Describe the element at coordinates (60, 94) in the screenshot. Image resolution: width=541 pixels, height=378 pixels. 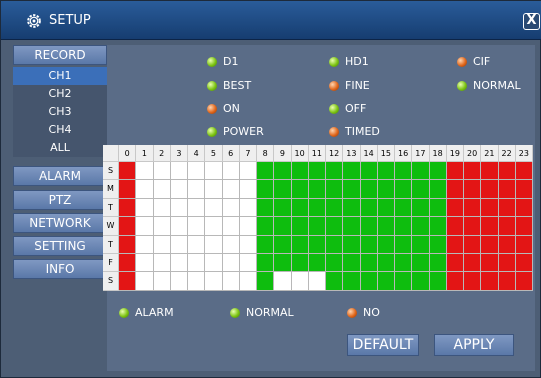
I see `channel-item-ch2: CH2` at that location.